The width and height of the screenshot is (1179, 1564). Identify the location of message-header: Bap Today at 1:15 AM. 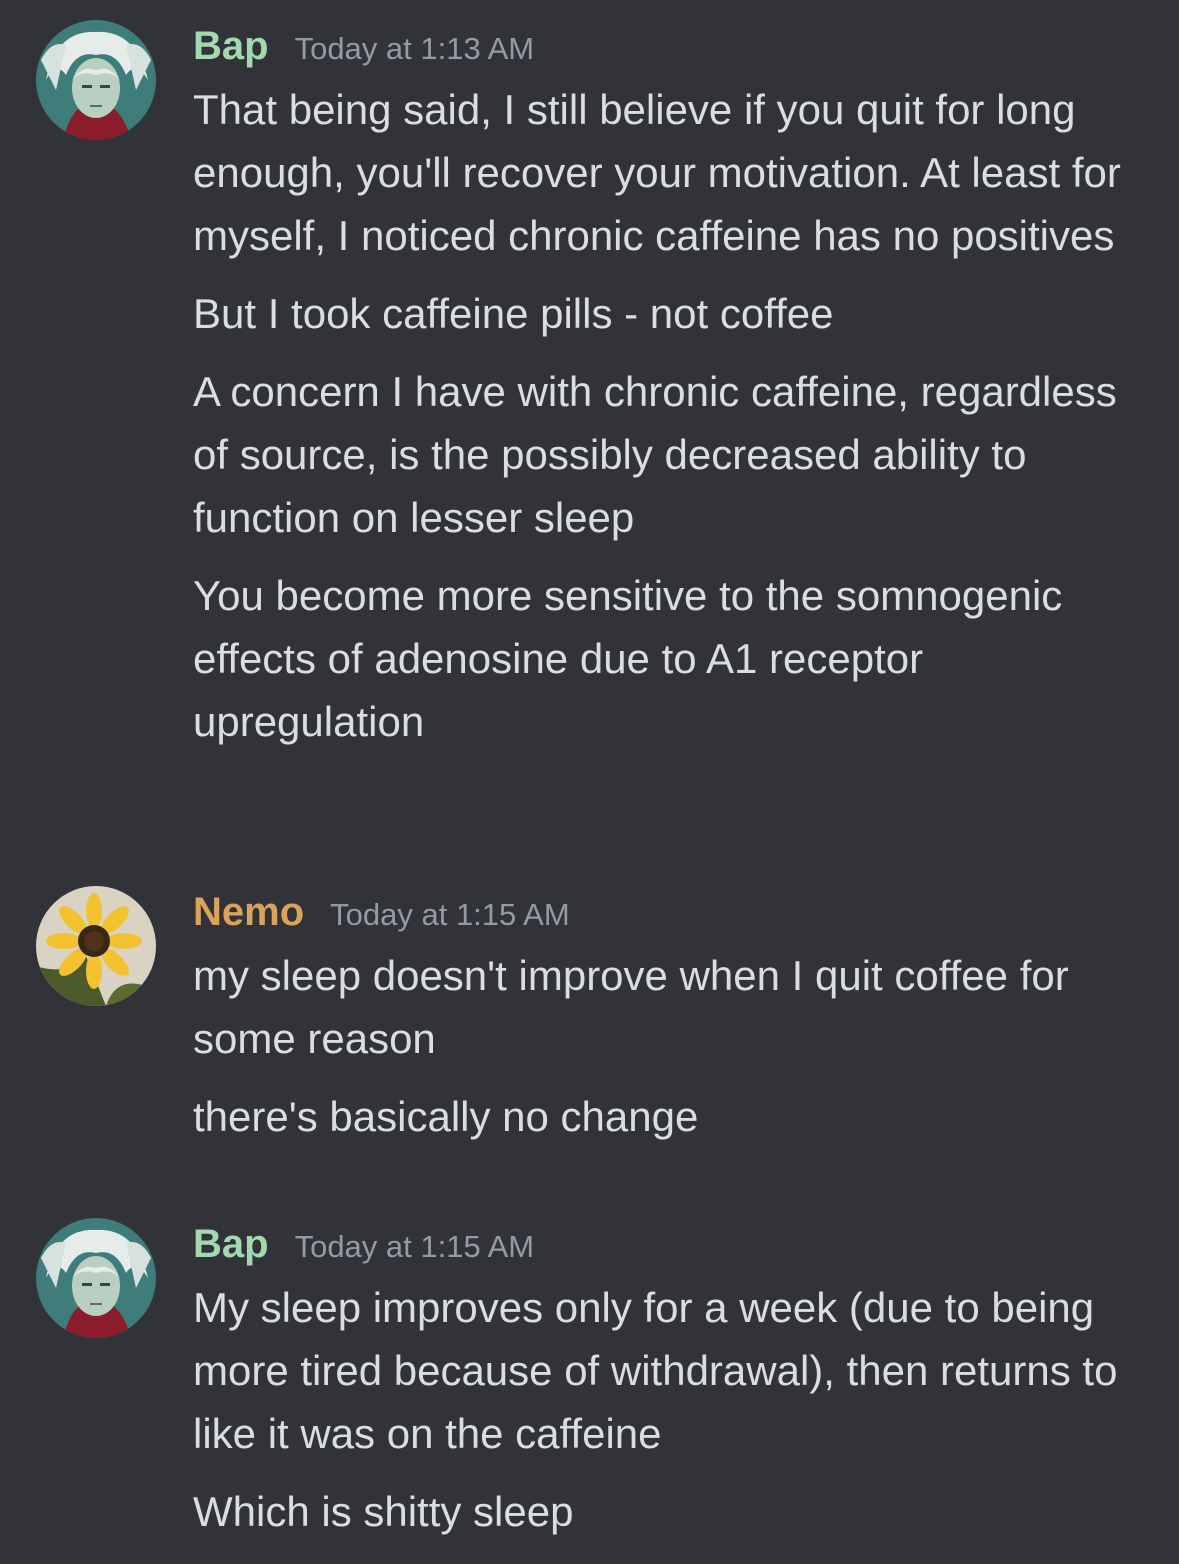
(363, 1244).